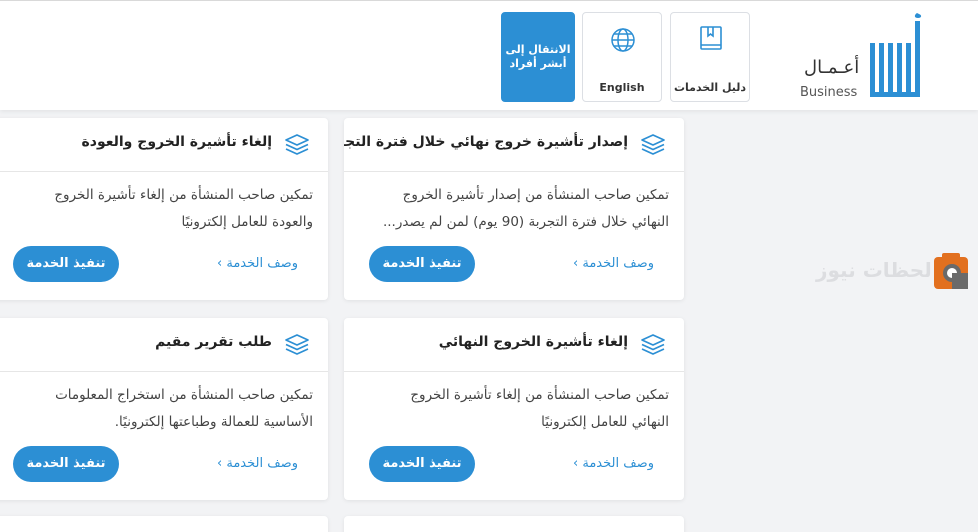 This screenshot has height=532, width=978. I want to click on watermark-text: لحظات نيوز, so click(874, 270).